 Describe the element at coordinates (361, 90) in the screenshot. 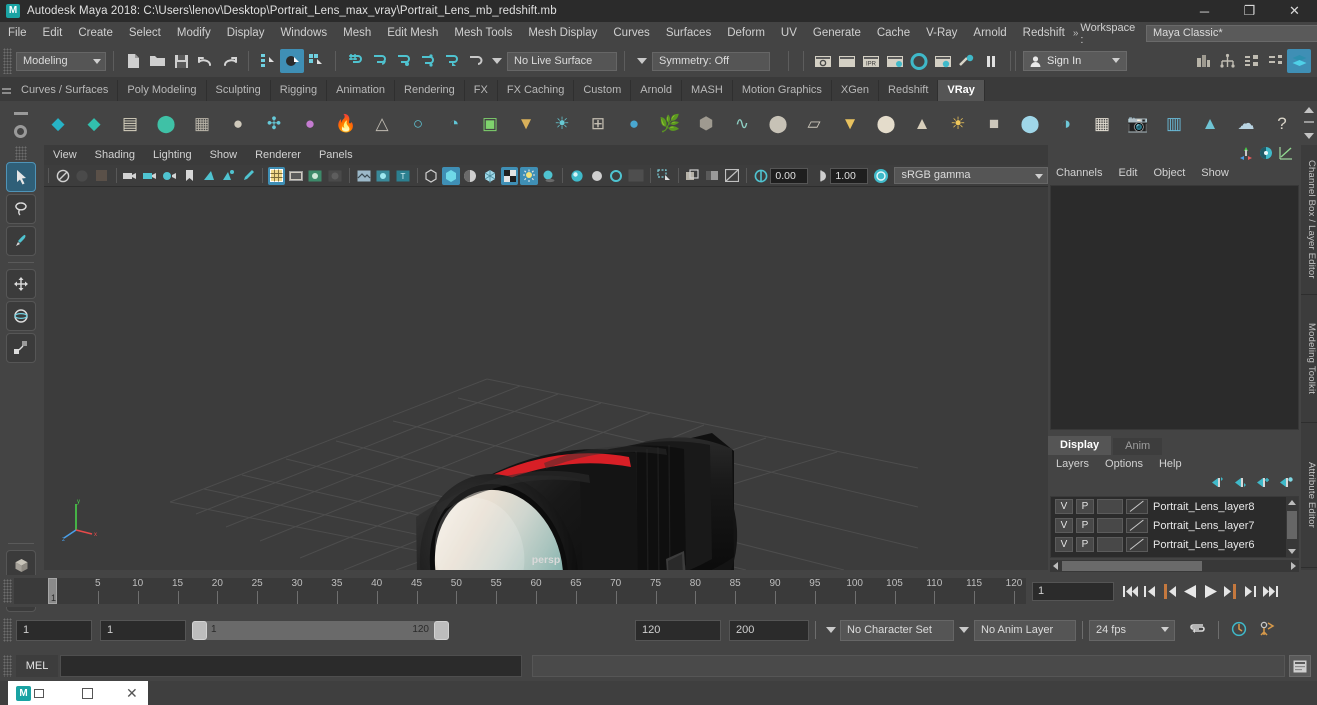

I see `shelf-tab-animation: Animation` at that location.